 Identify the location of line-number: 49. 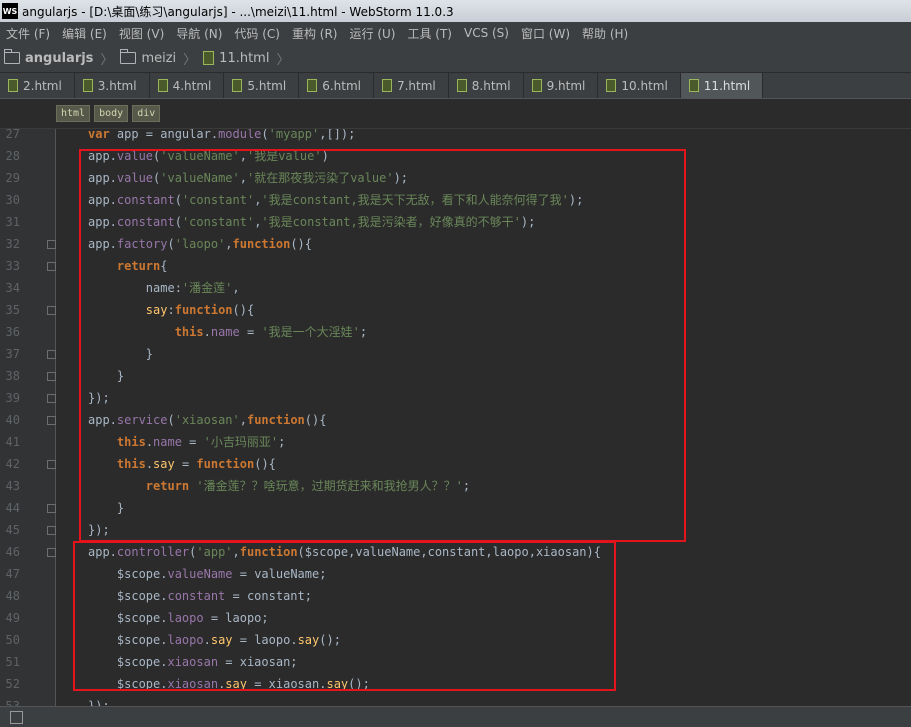
(12, 618).